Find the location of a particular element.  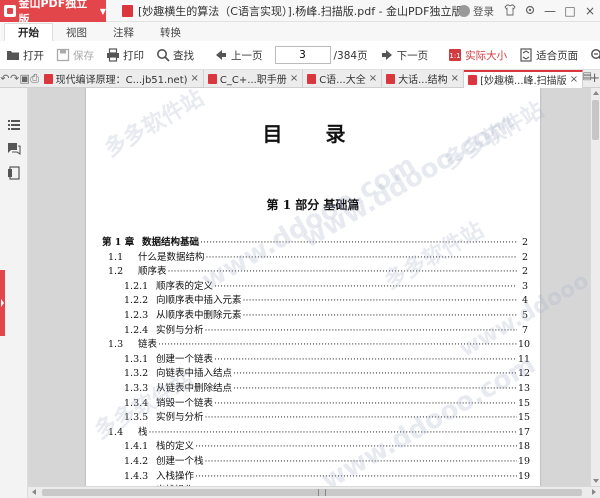

toc-row: 1.1 什么是数据结构 2 is located at coordinates (315, 256).